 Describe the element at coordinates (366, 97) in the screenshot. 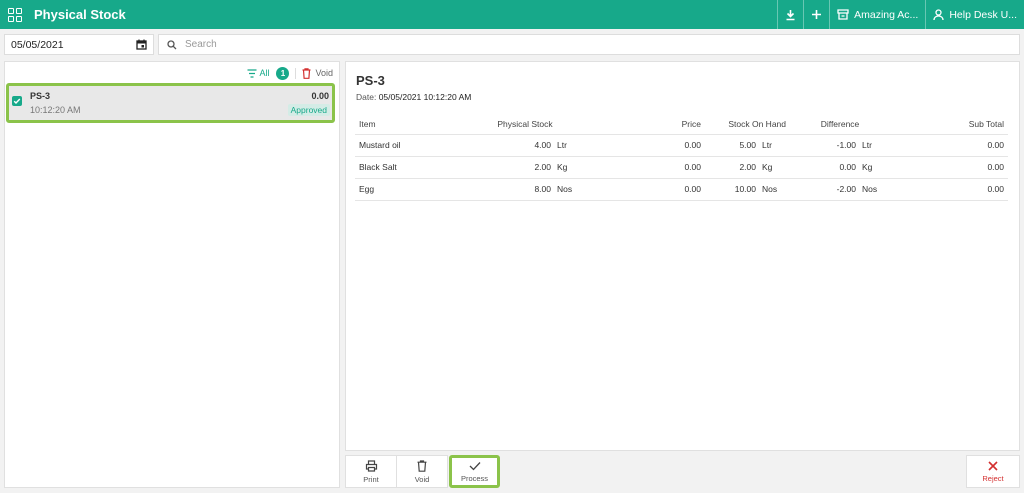

I see `detail-date-label: Date:` at that location.